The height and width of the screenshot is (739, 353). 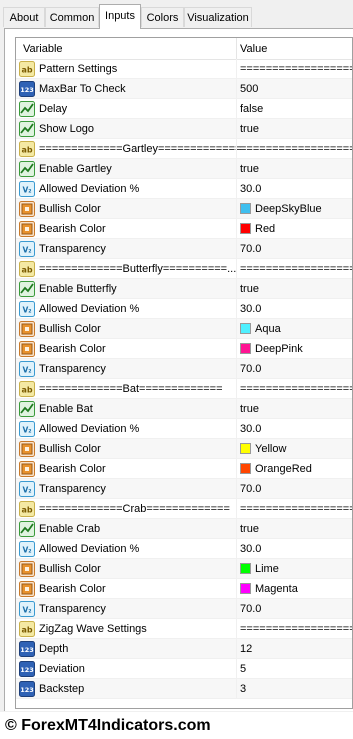 I want to click on input-row: Enable Gartley true, so click(x=184, y=169).